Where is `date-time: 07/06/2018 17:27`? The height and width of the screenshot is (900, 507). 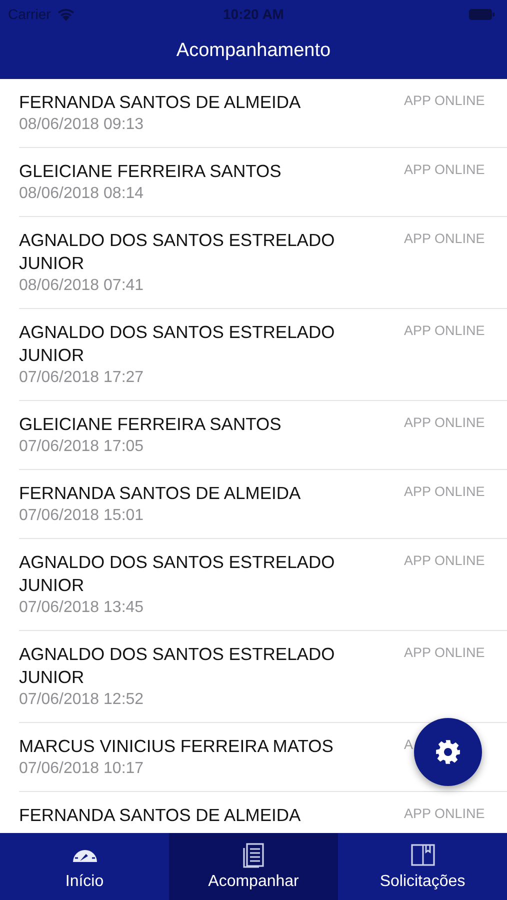
date-time: 07/06/2018 17:27 is located at coordinates (82, 378).